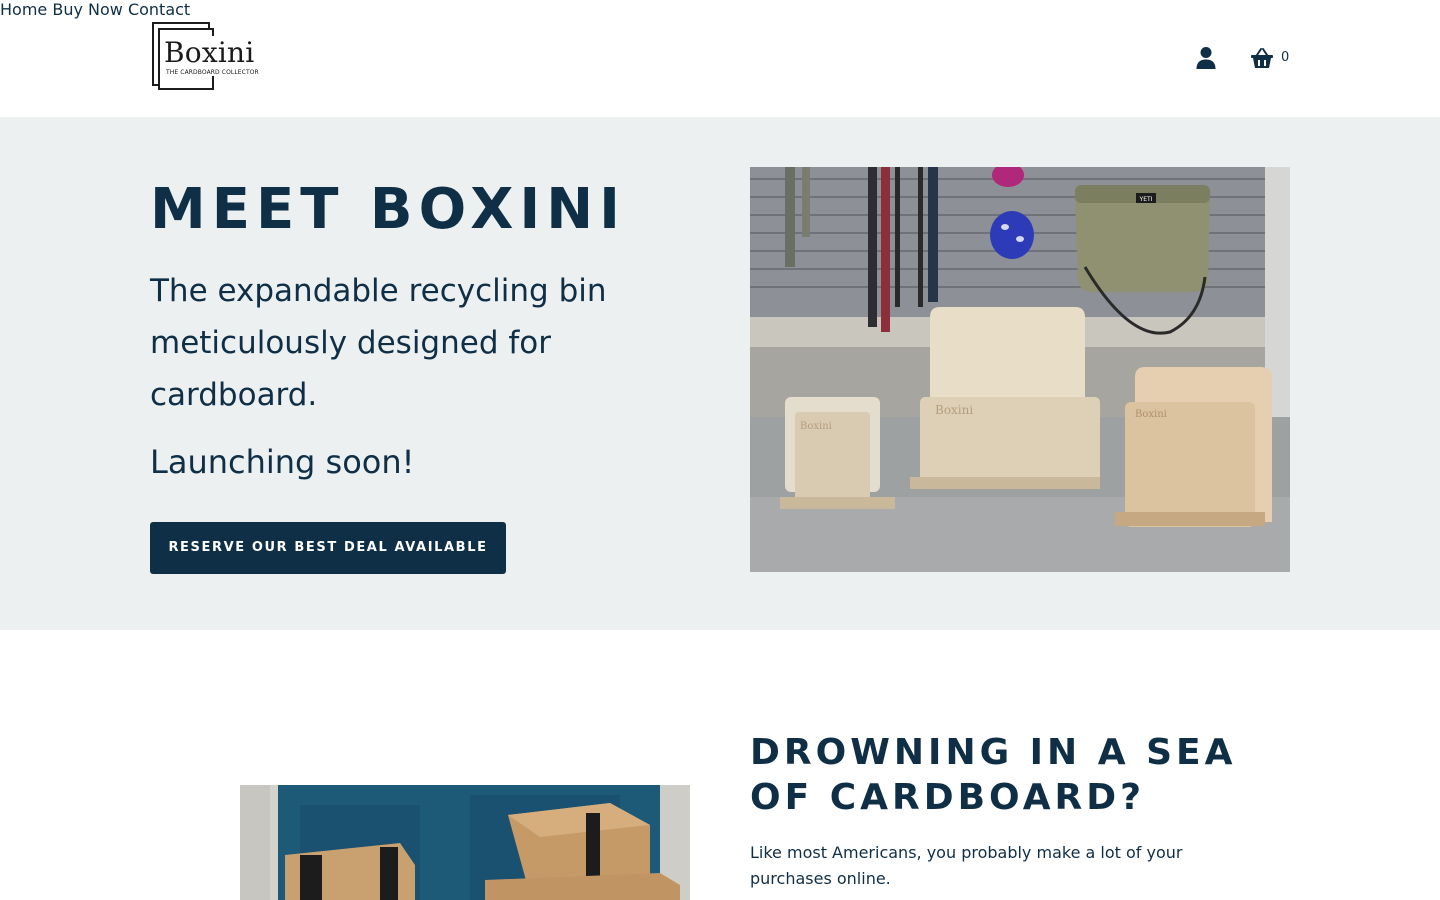 The width and height of the screenshot is (1440, 900). Describe the element at coordinates (993, 775) in the screenshot. I see `section2-title: DROWNING IN A SEA OF CARDBOARD?` at that location.